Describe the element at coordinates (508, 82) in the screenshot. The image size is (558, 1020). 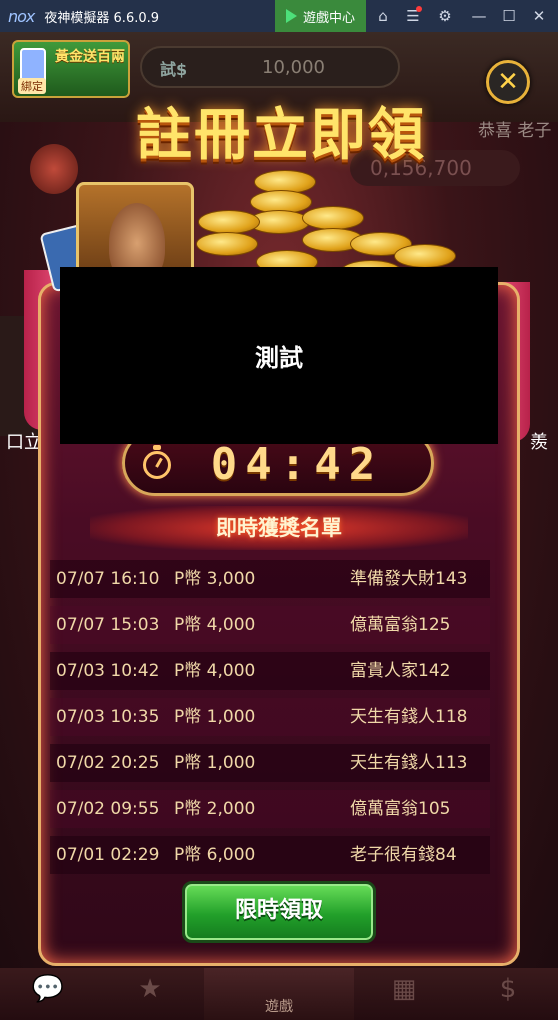
I see `popup-close-button: ✕` at that location.